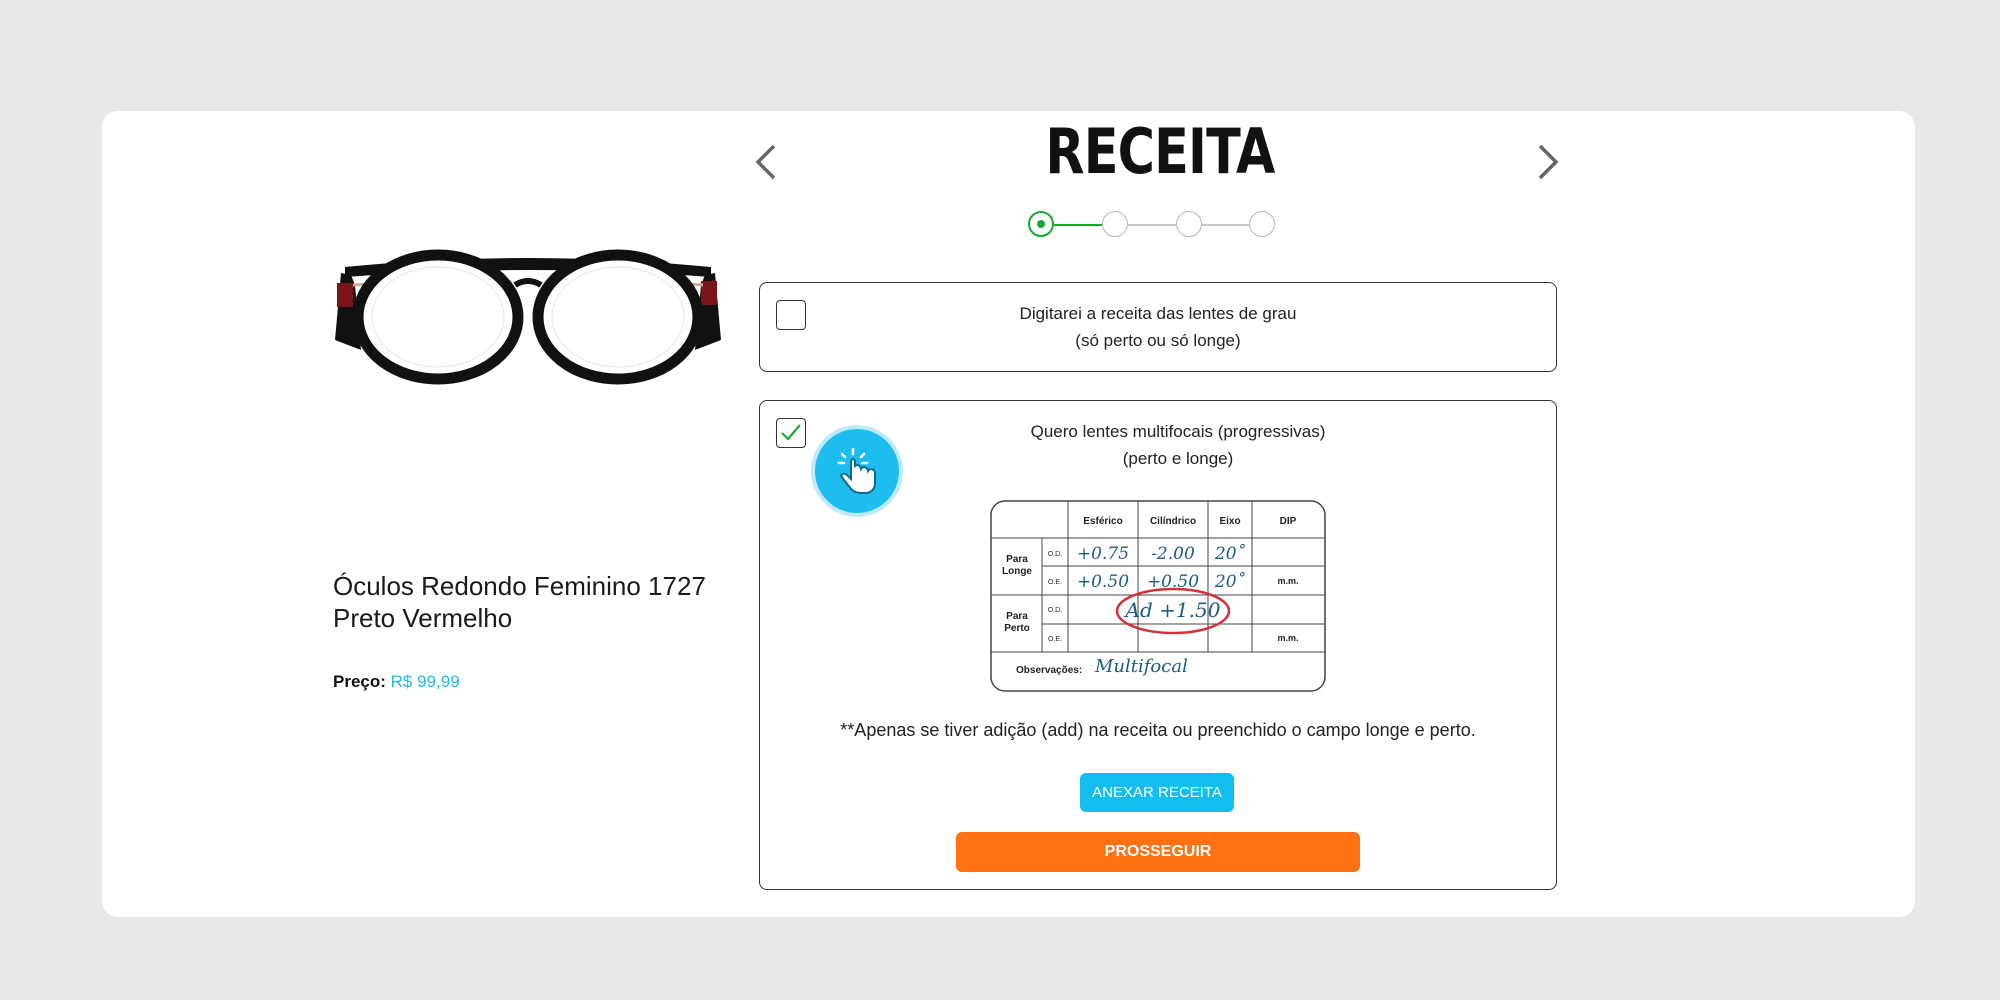  I want to click on next-arrow-button, so click(1546, 162).